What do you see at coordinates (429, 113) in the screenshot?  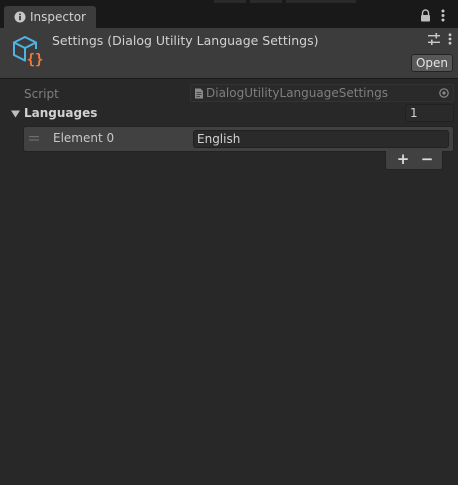 I see `array-size-field: 1` at bounding box center [429, 113].